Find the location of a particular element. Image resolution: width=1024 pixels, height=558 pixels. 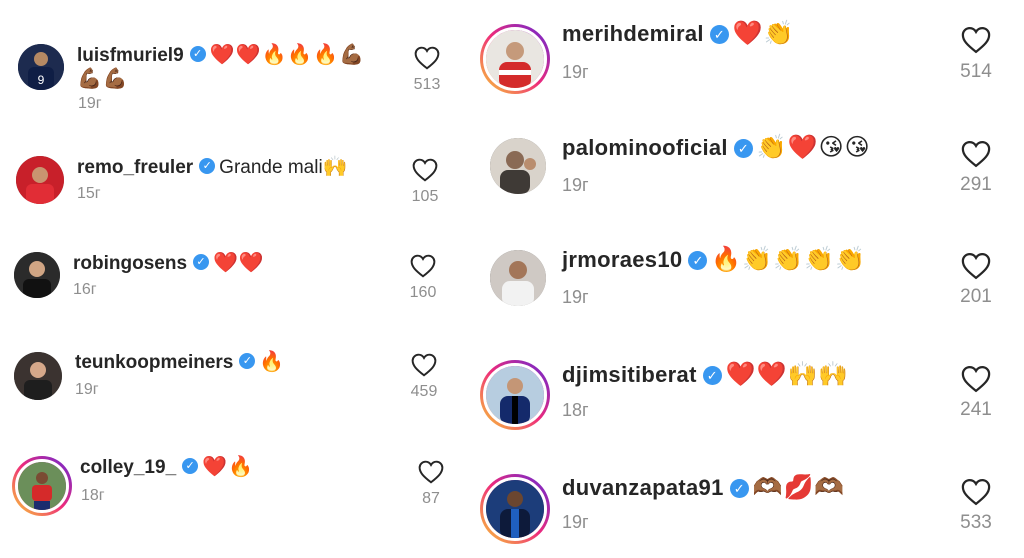

comment-emojis: ❤️❤️🙌🙌 is located at coordinates (787, 374).